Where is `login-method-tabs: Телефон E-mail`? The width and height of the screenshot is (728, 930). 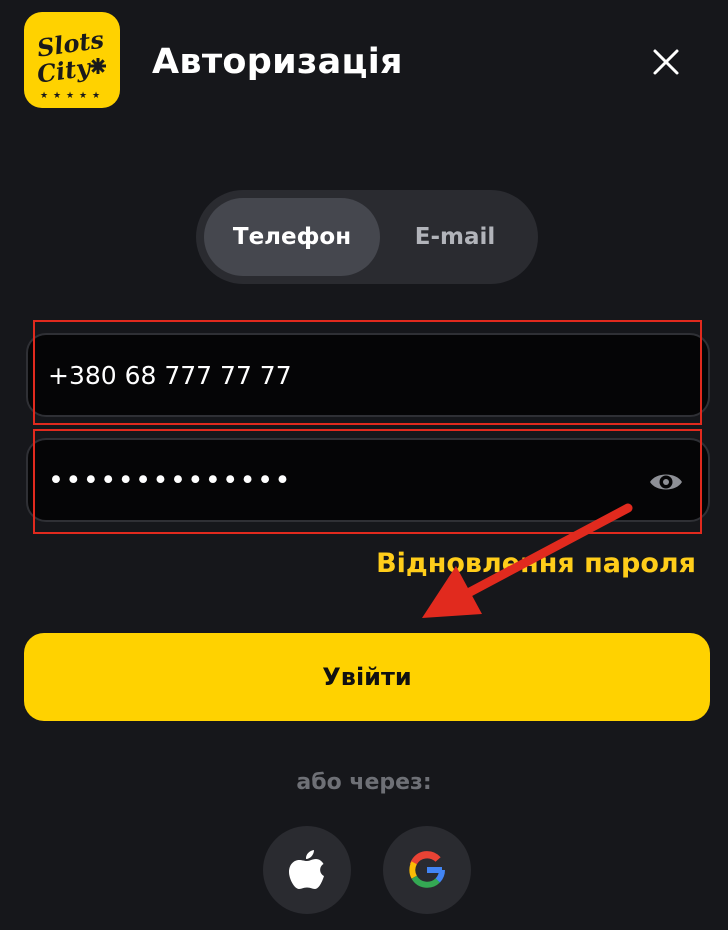
login-method-tabs: Телефон E-mail is located at coordinates (367, 237).